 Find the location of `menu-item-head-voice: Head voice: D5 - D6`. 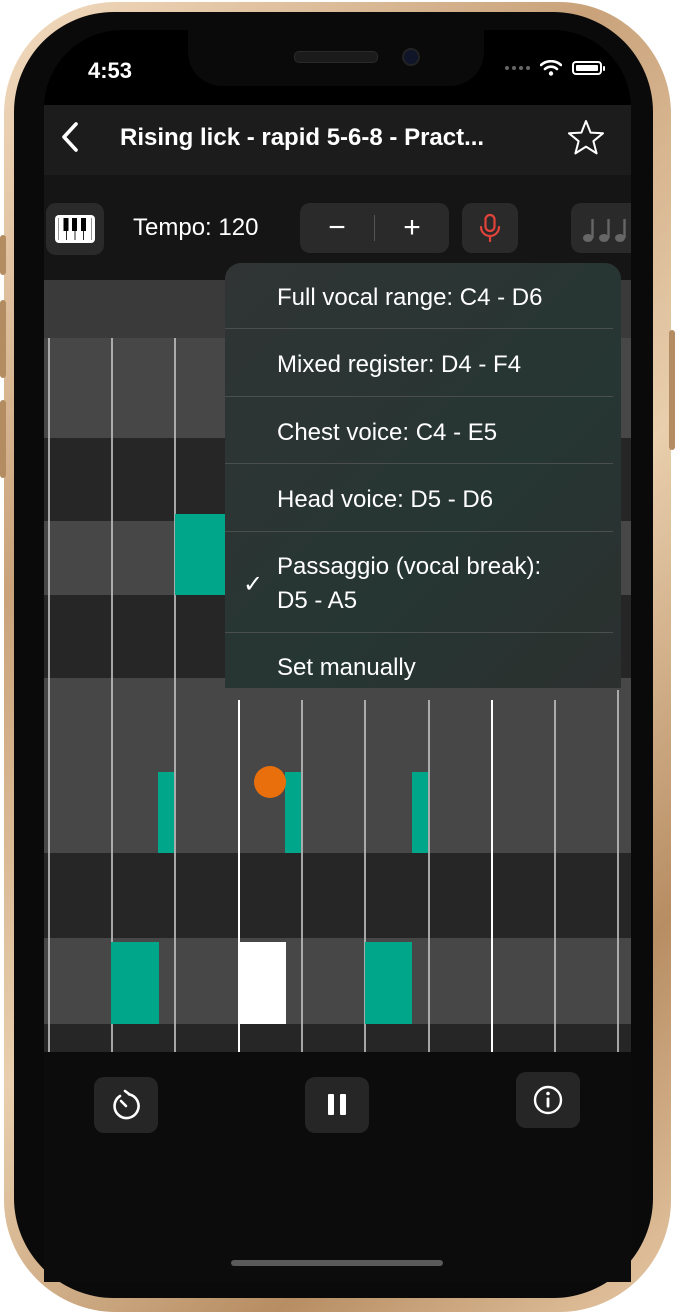

menu-item-head-voice: Head voice: D5 - D6 is located at coordinates (423, 498).